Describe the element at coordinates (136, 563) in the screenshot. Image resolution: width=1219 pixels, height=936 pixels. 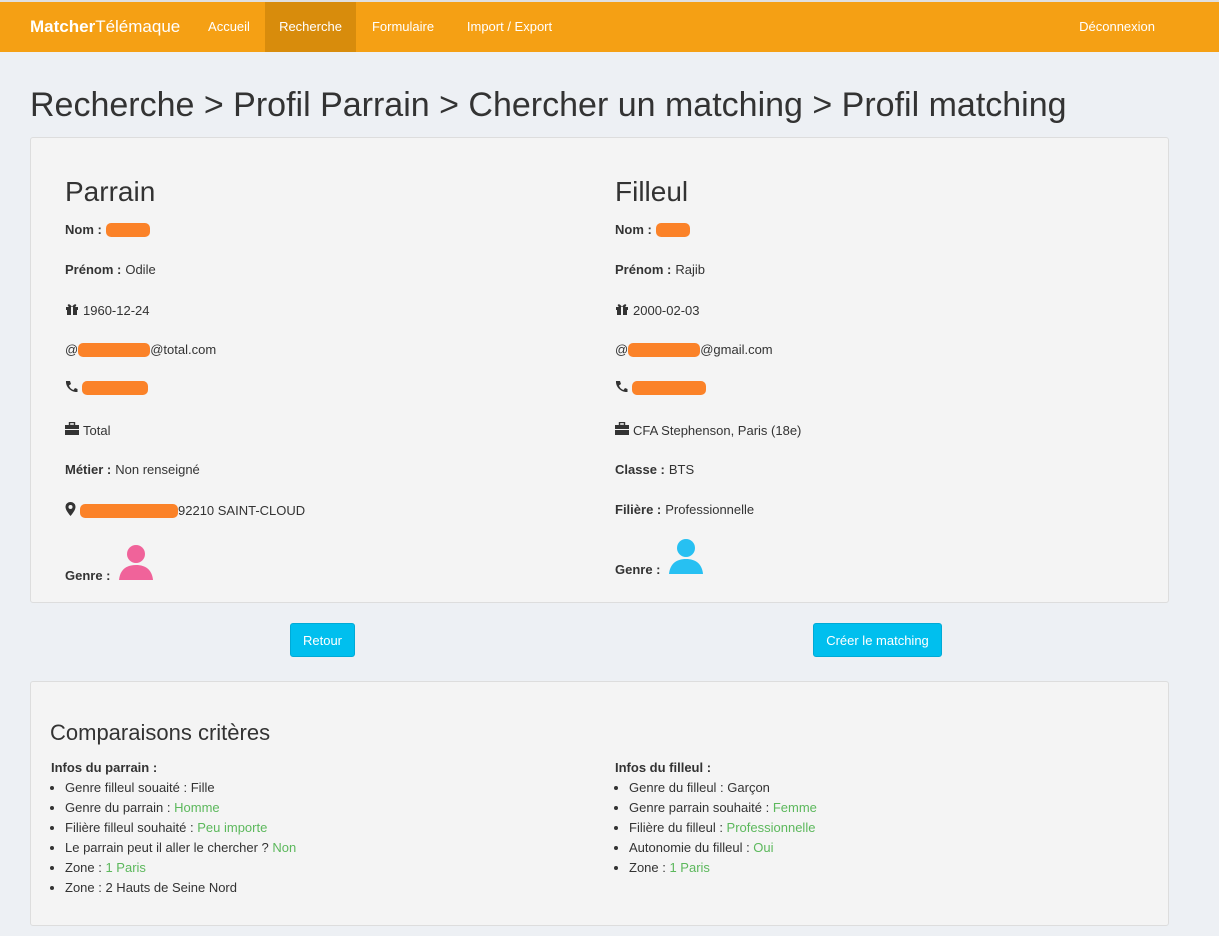
I see `female-user-icon` at that location.